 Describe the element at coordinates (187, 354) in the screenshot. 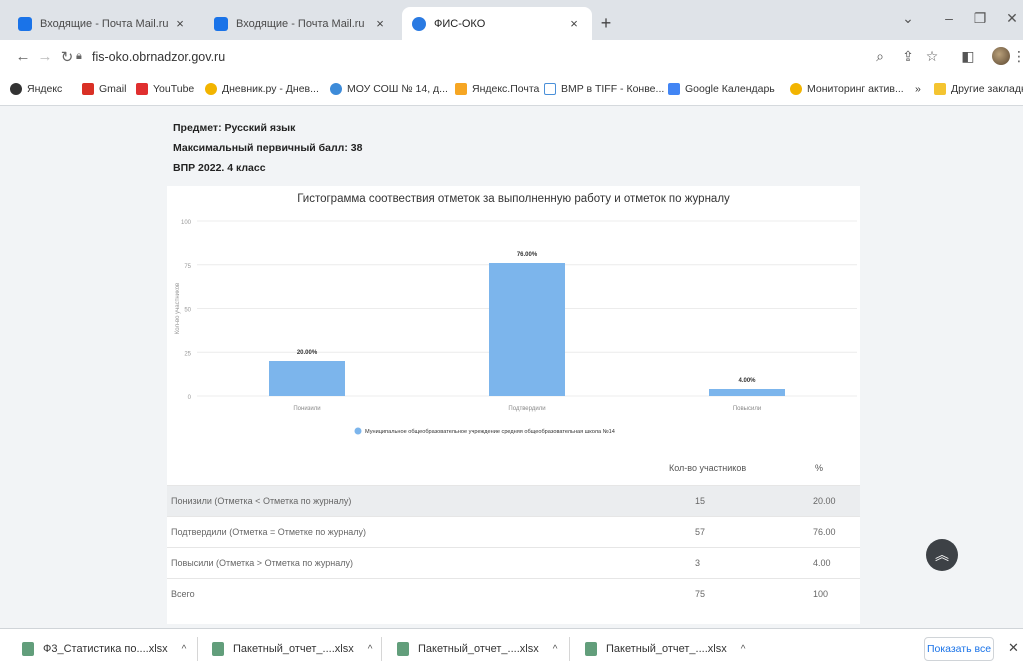

I see `y-tick-label: 25` at that location.